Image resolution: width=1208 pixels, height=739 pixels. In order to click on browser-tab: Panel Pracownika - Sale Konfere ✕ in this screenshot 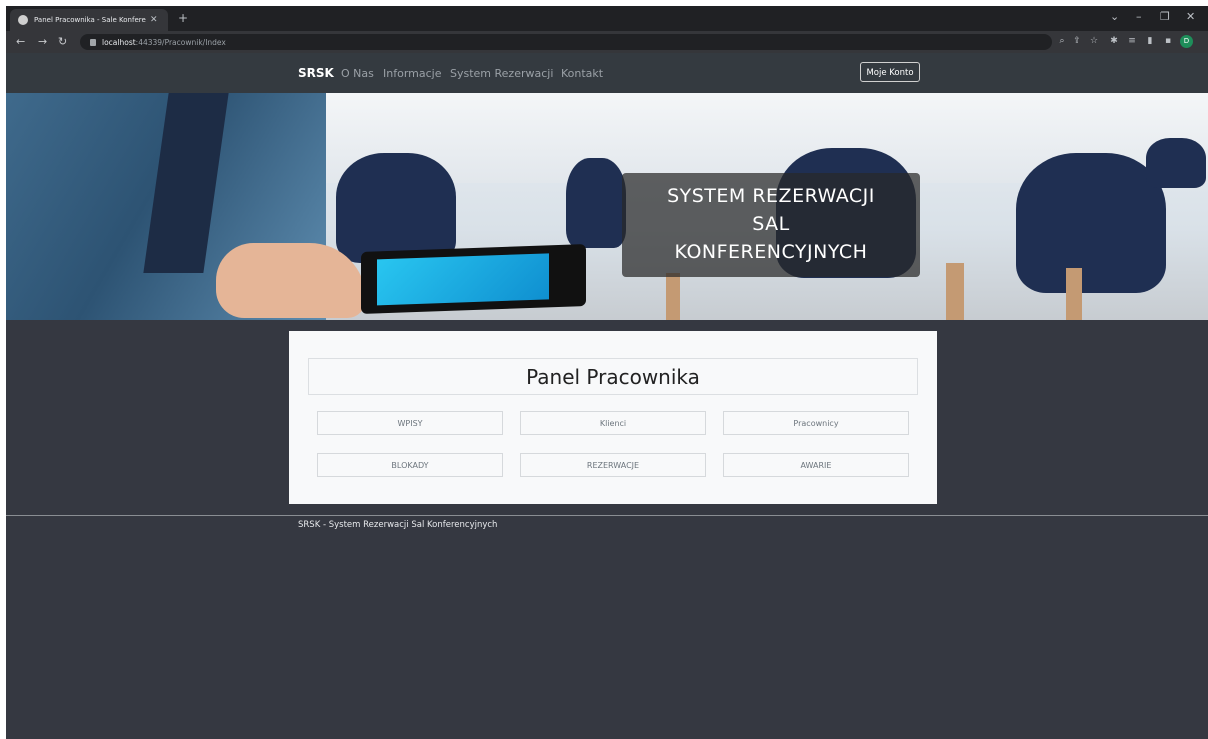, I will do `click(89, 20)`.